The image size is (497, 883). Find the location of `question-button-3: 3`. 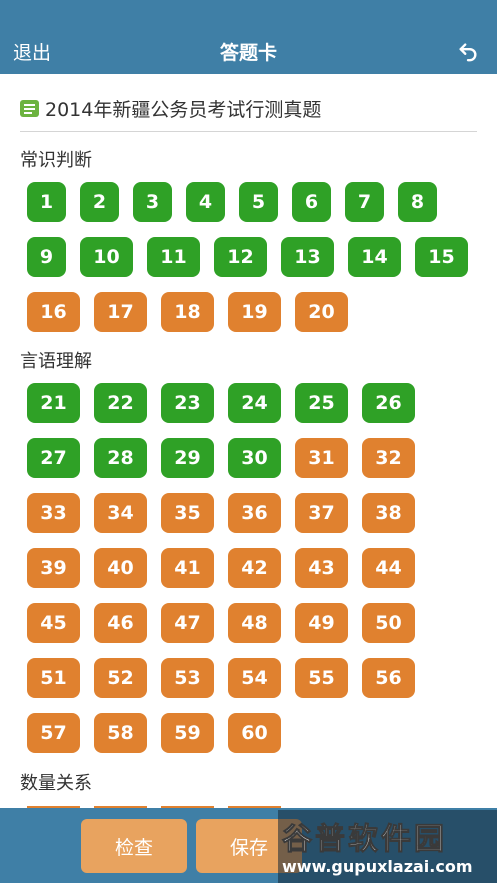

question-button-3: 3 is located at coordinates (152, 202).